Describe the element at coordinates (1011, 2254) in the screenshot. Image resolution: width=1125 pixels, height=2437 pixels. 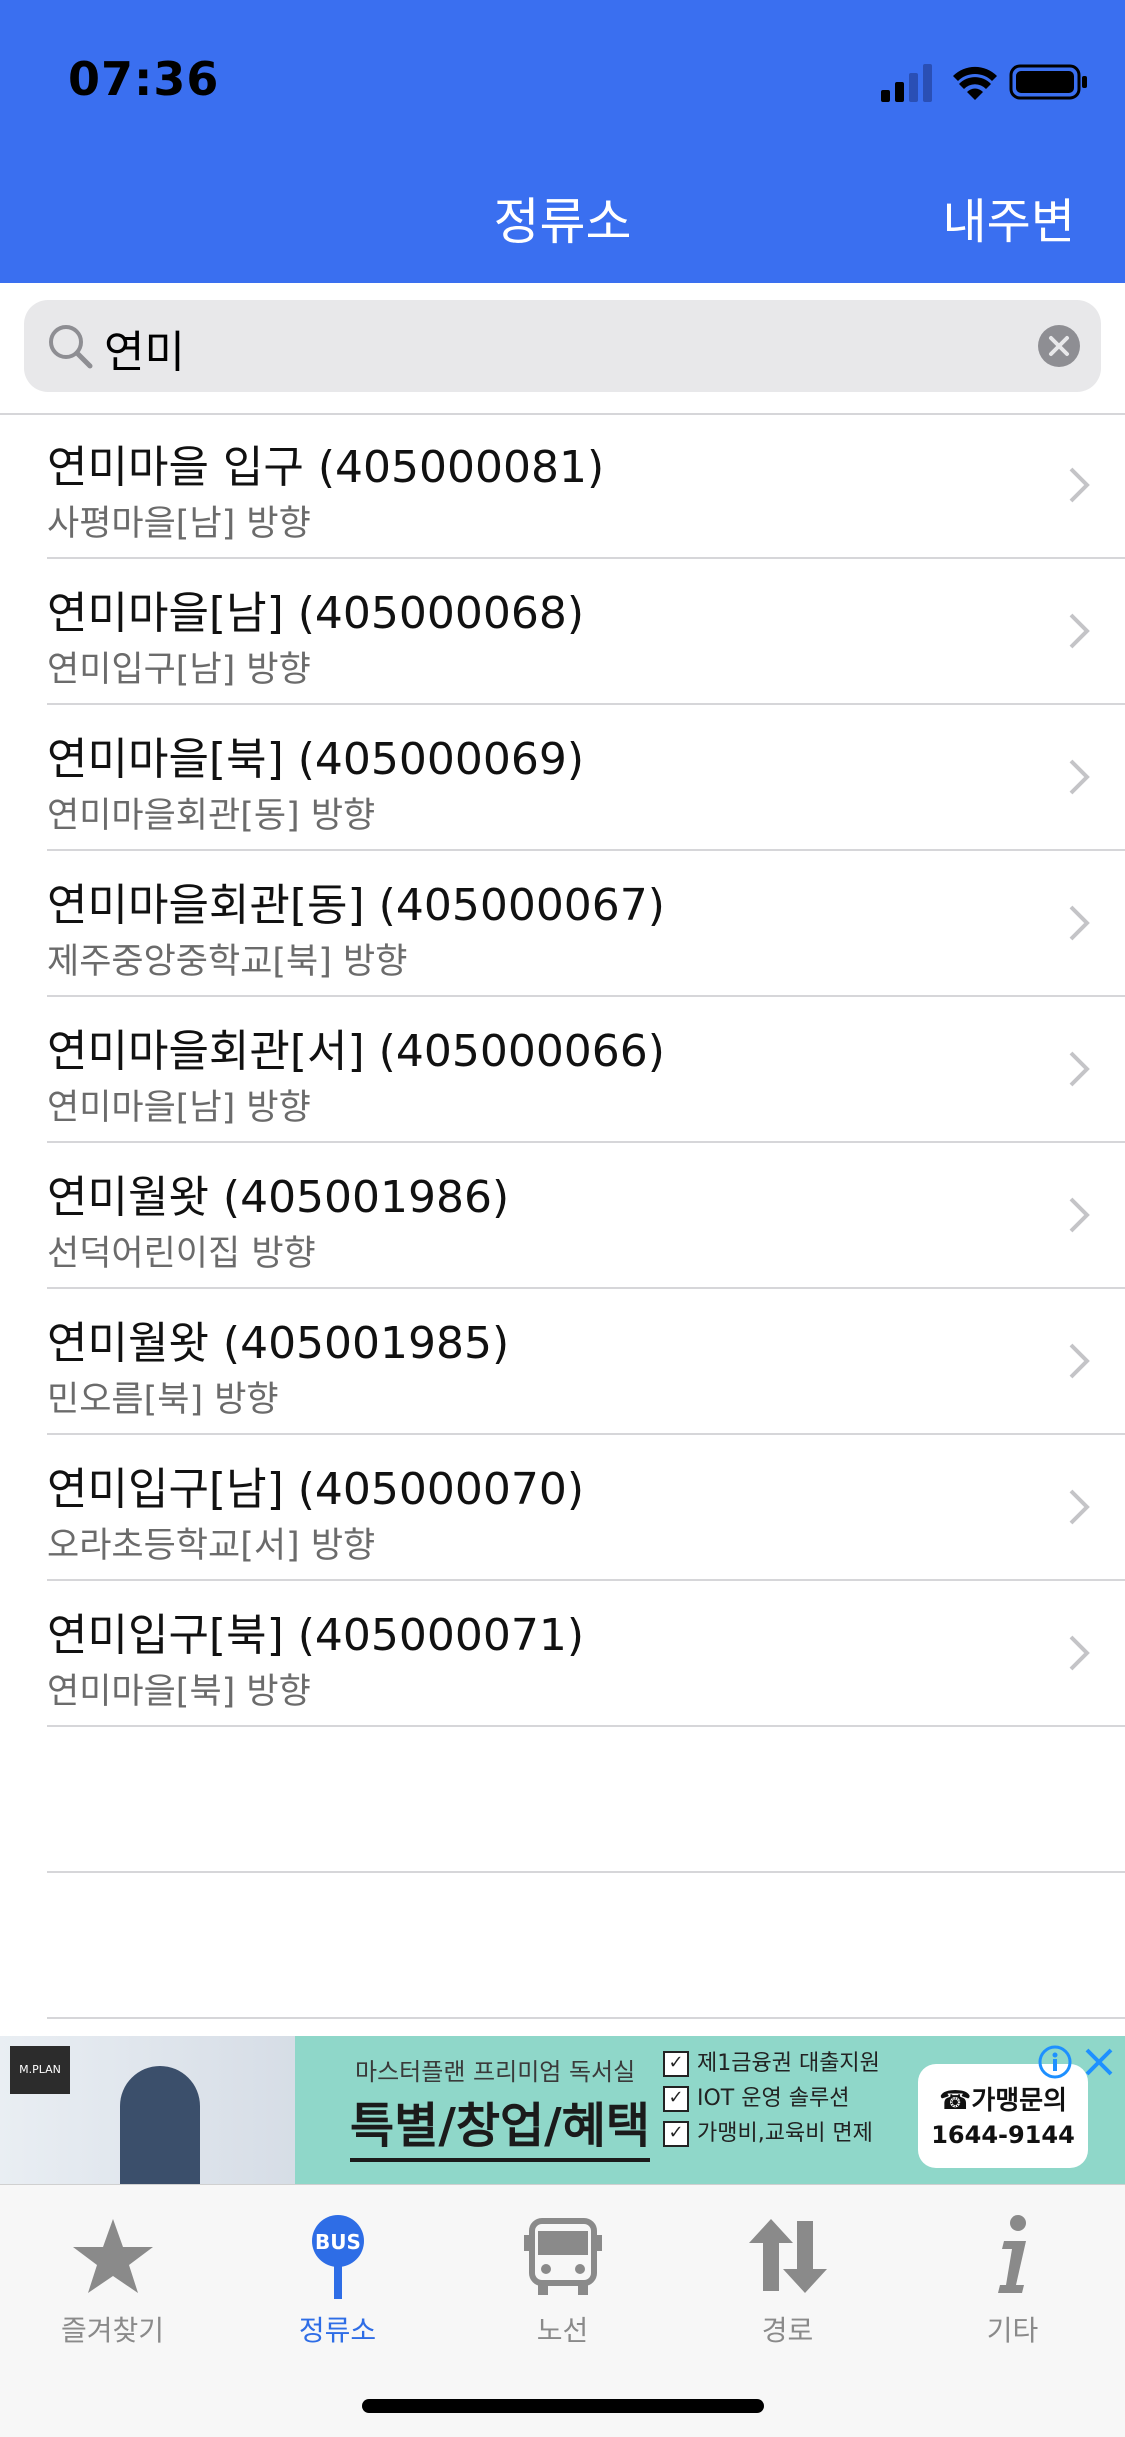
I see `info-icon` at that location.